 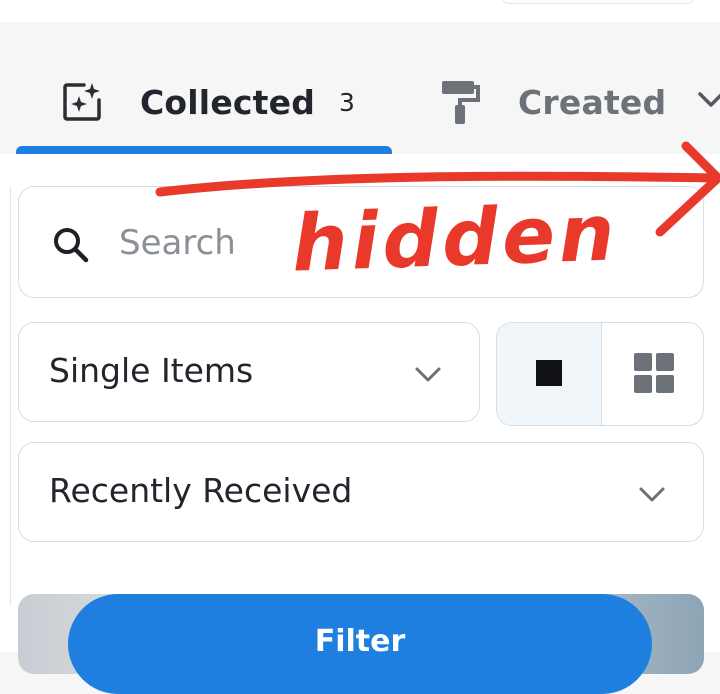 I want to click on active-tab-indicator, so click(x=204, y=150).